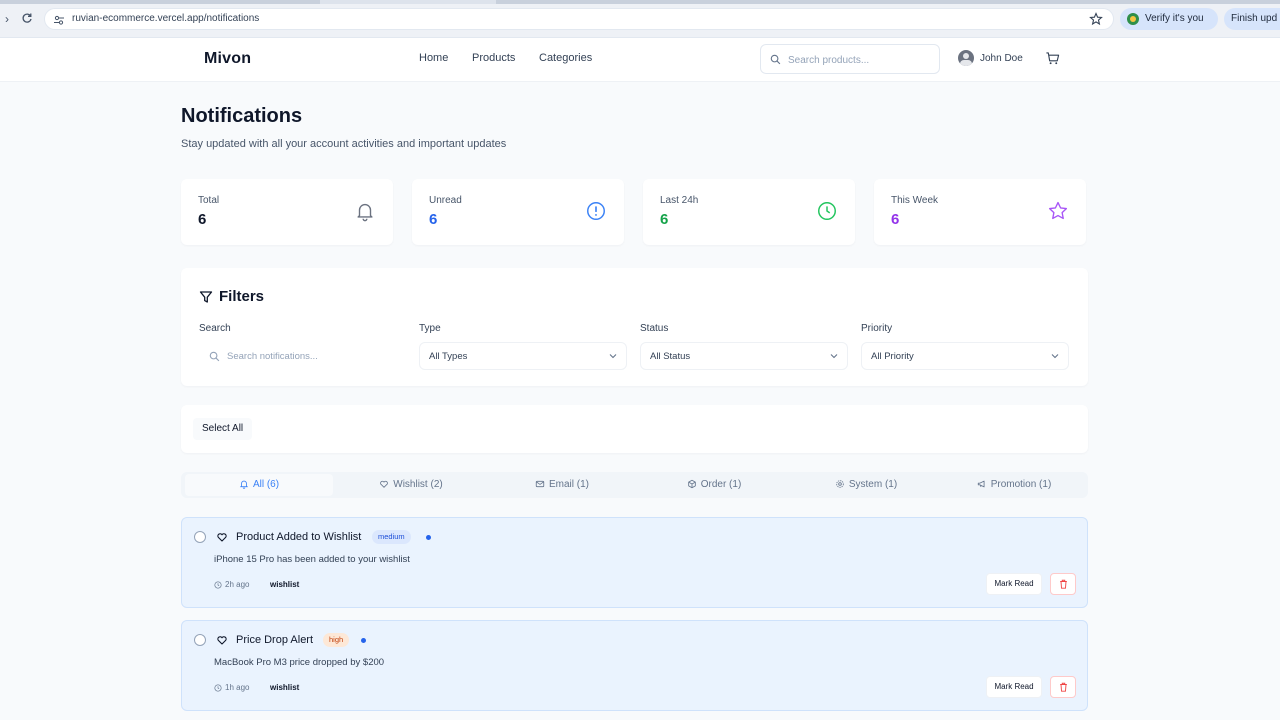 Image resolution: width=1280 pixels, height=720 pixels. Describe the element at coordinates (493, 58) in the screenshot. I see `nav-products: Products` at that location.